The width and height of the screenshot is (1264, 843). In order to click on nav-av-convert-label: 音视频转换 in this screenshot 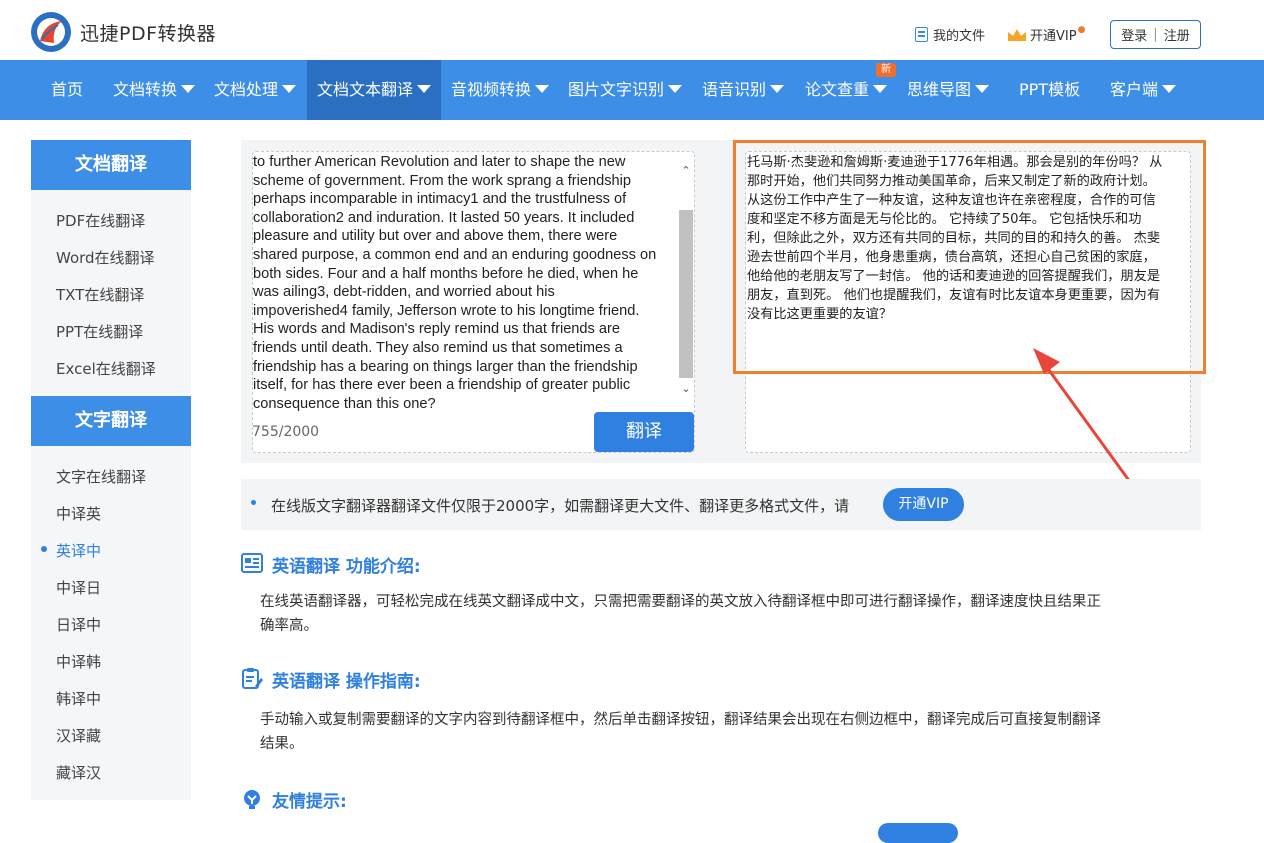, I will do `click(491, 89)`.